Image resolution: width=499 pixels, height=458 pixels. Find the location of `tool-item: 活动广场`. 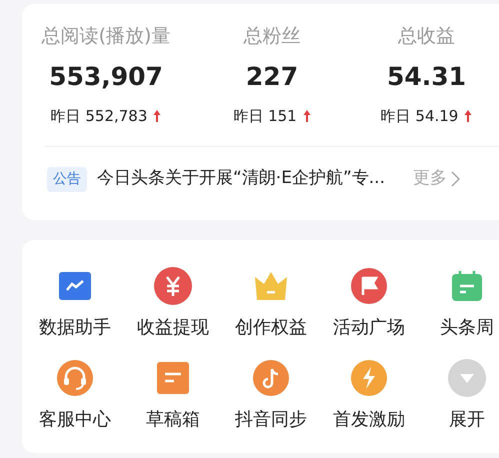

tool-item: 活动广场 is located at coordinates (369, 303).